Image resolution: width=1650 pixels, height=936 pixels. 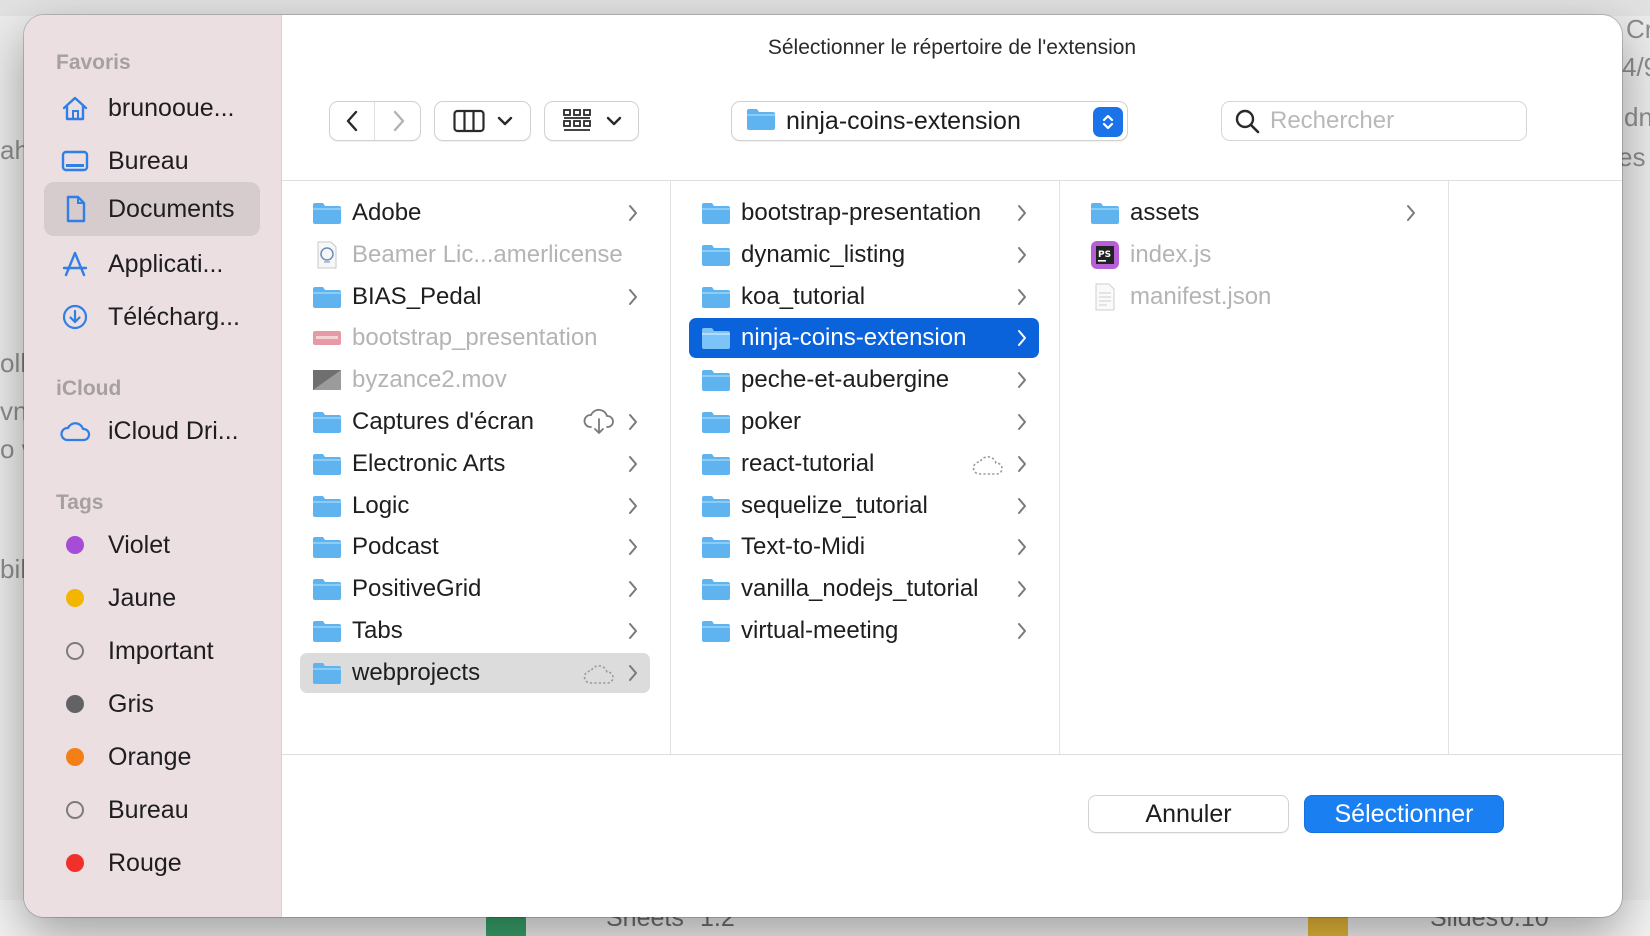 I want to click on search-input, so click(x=1390, y=121).